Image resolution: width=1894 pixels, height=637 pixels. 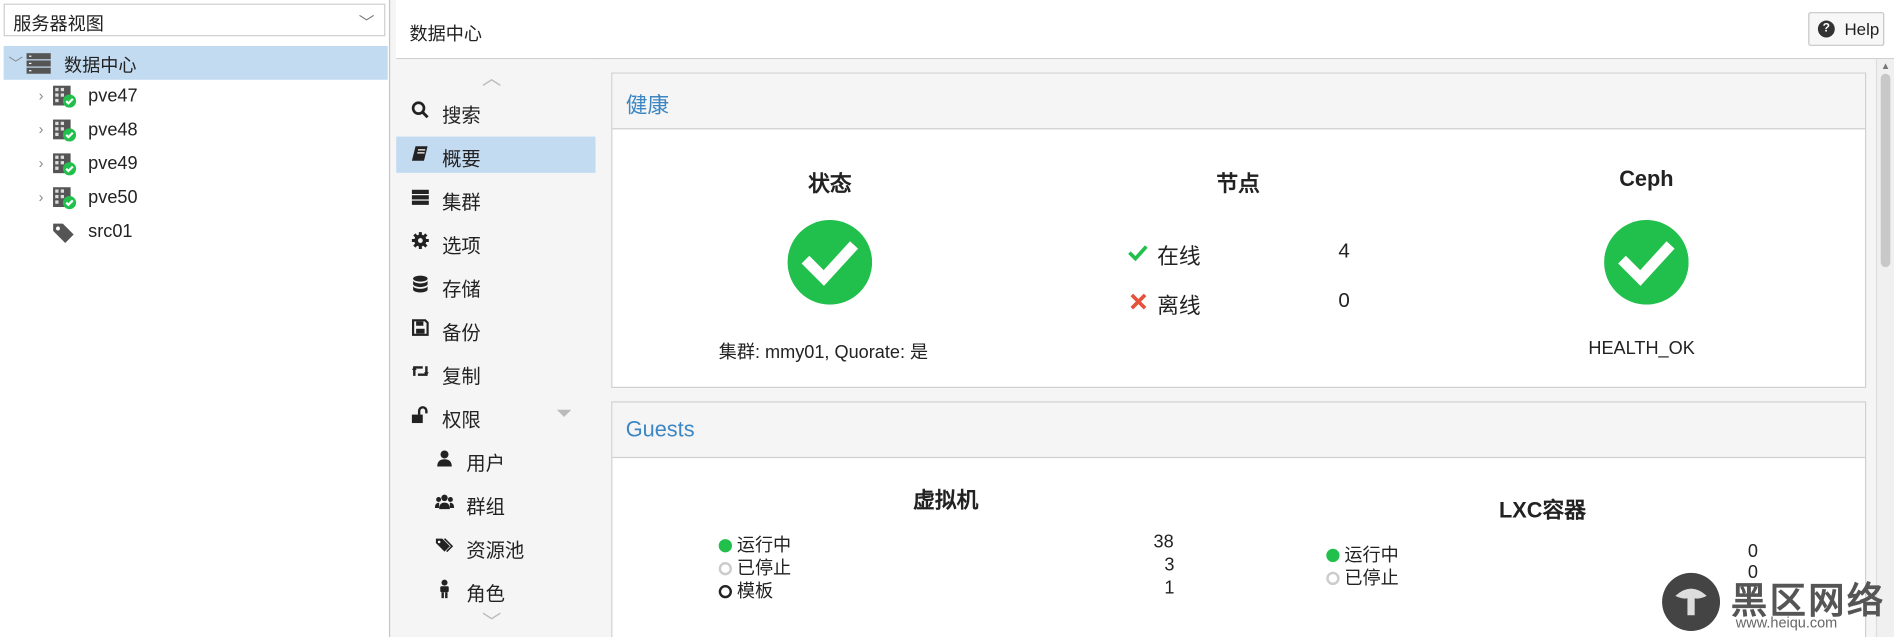 I want to click on menu-item-label: 用户, so click(x=485, y=465).